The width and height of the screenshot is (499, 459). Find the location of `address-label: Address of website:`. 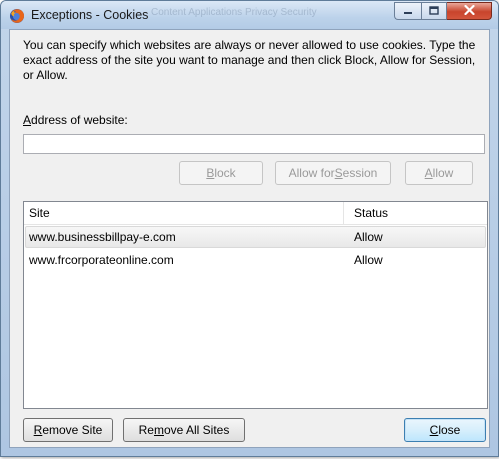

address-label: Address of website: is located at coordinates (75, 120).